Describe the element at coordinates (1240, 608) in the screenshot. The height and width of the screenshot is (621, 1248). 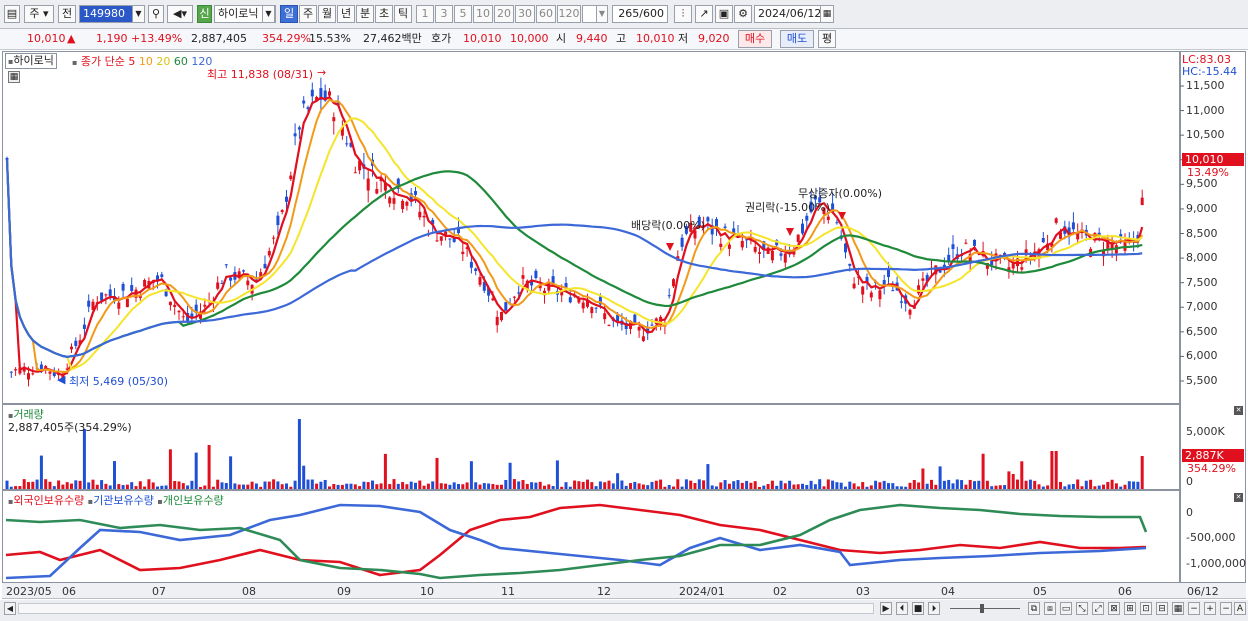
I see `font-size-icon: A` at that location.